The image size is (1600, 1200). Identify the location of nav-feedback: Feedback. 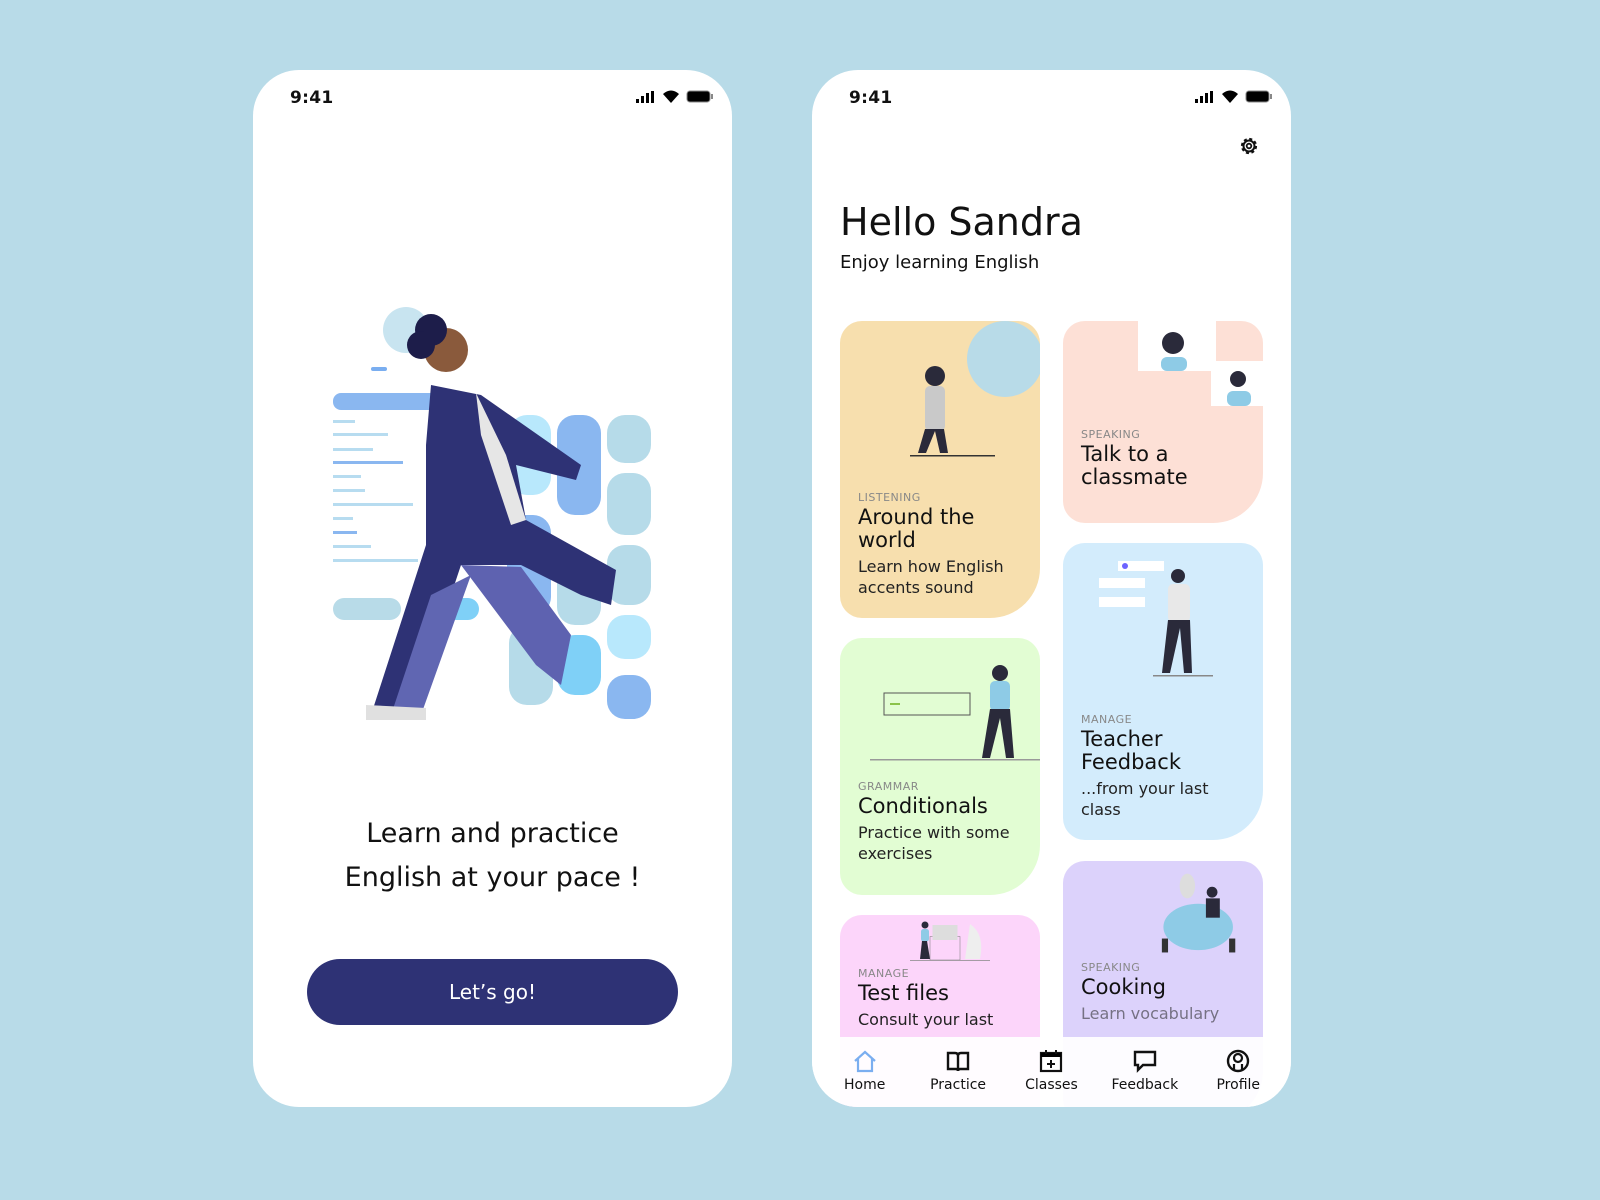
(1145, 1072).